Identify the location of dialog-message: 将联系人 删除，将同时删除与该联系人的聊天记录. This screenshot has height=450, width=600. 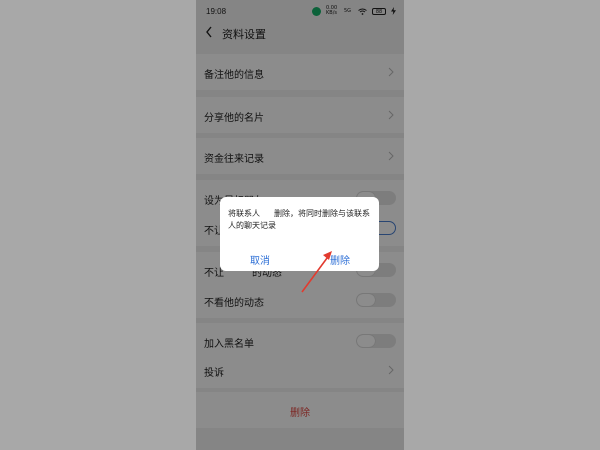
(299, 219).